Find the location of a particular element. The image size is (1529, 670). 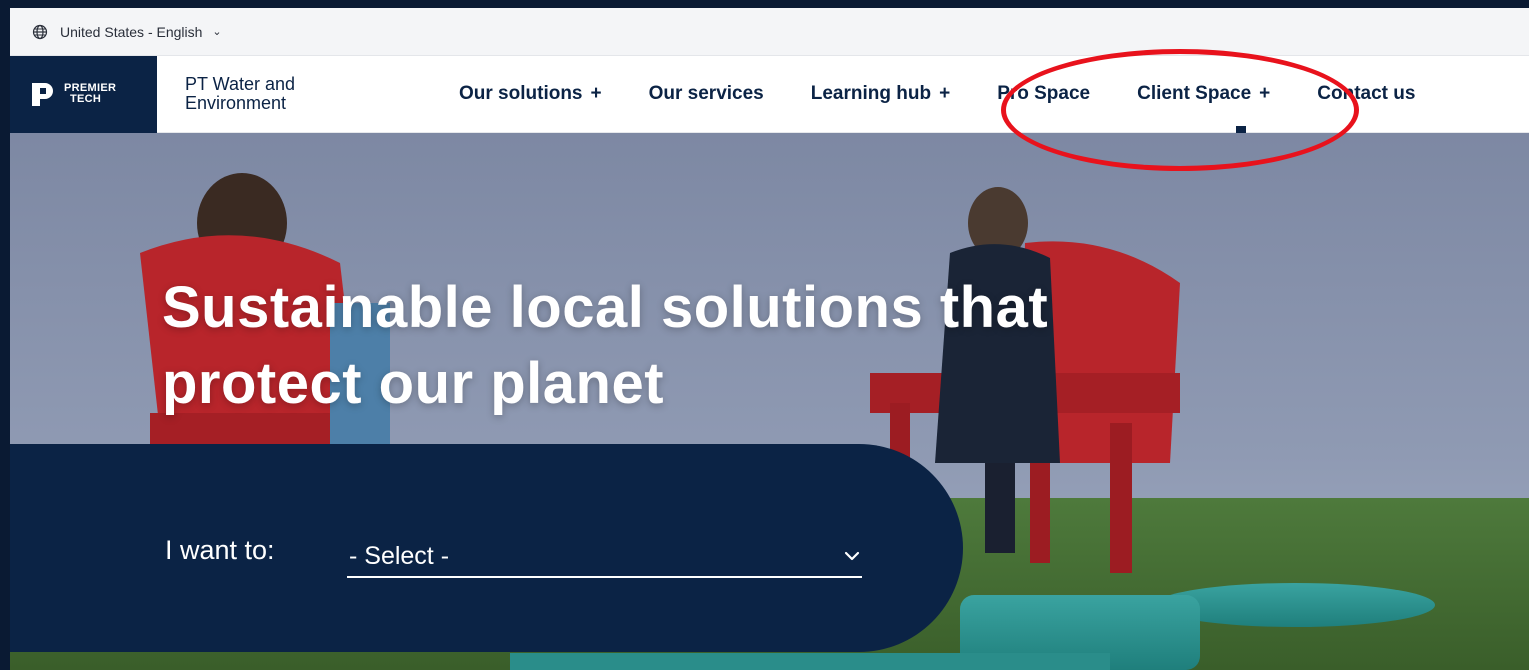

intent-select-dropdown: - Select - is located at coordinates (604, 557).